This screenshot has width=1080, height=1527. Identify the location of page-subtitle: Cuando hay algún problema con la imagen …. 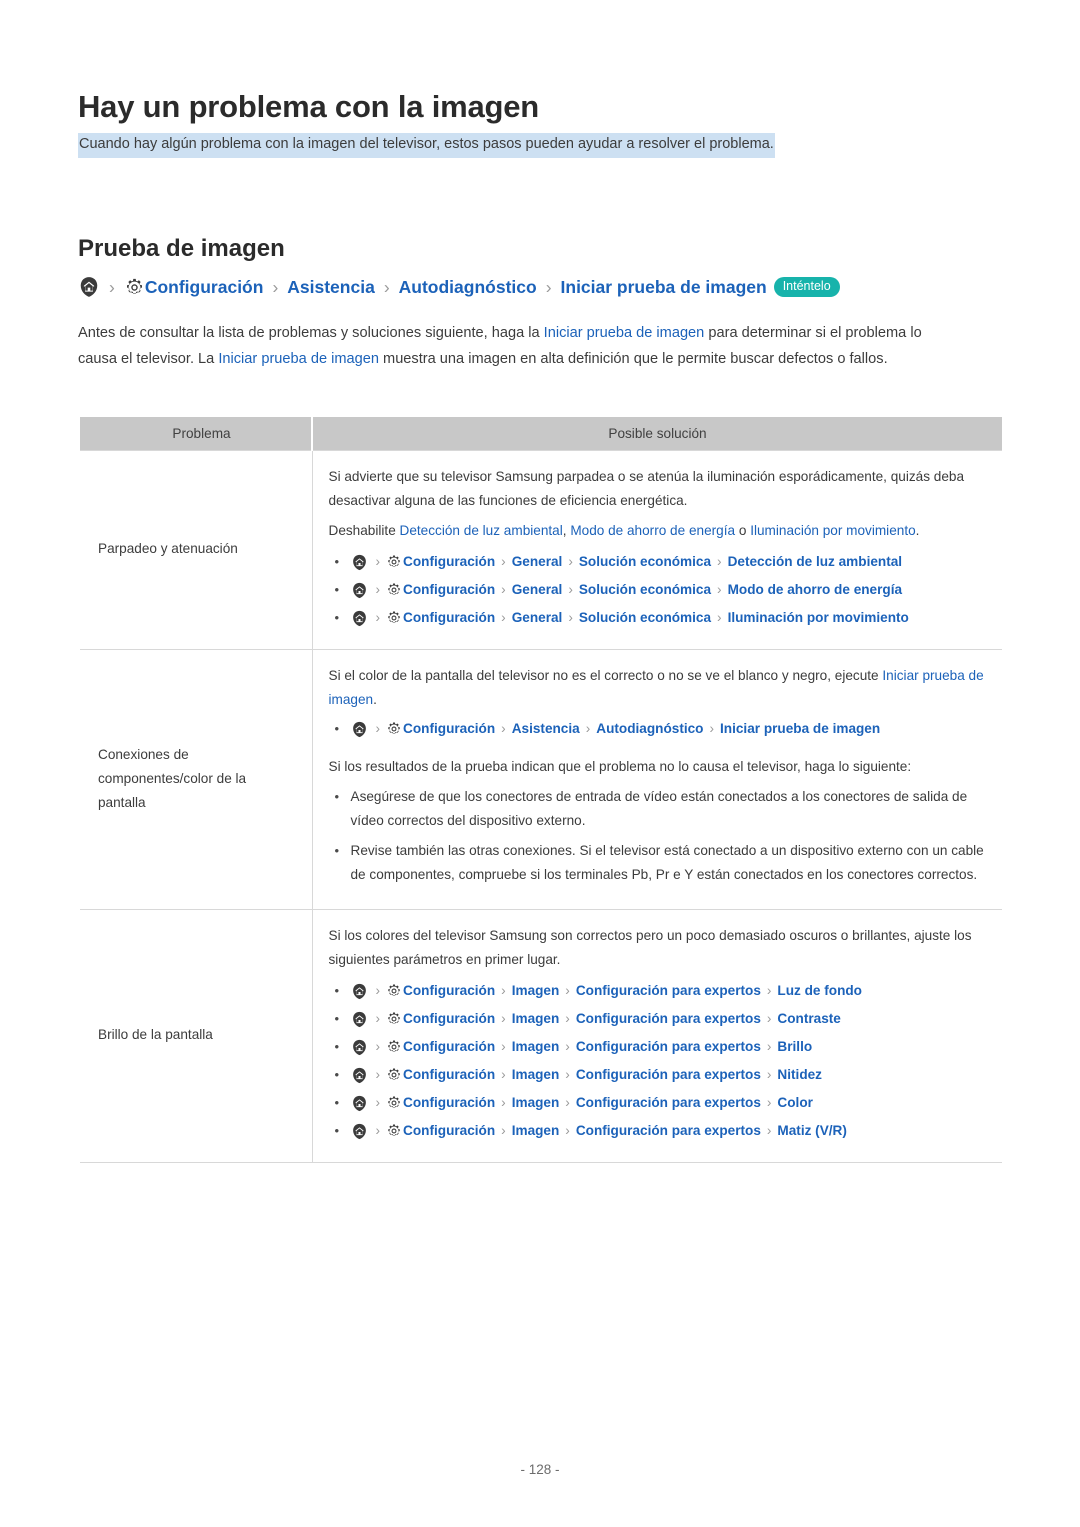
(426, 145).